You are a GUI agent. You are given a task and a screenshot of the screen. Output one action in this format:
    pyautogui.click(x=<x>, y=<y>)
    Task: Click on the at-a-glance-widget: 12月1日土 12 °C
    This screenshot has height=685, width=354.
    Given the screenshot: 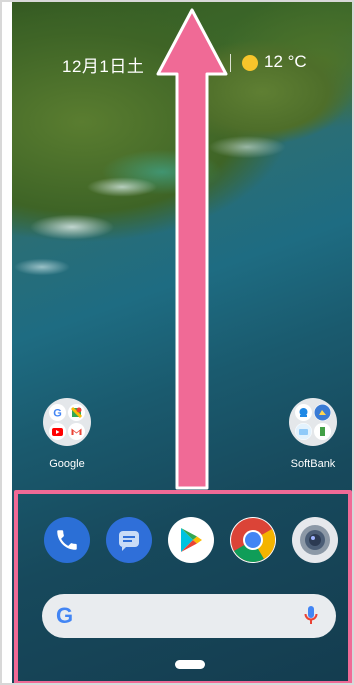 What is the action you would take?
    pyautogui.click(x=177, y=63)
    